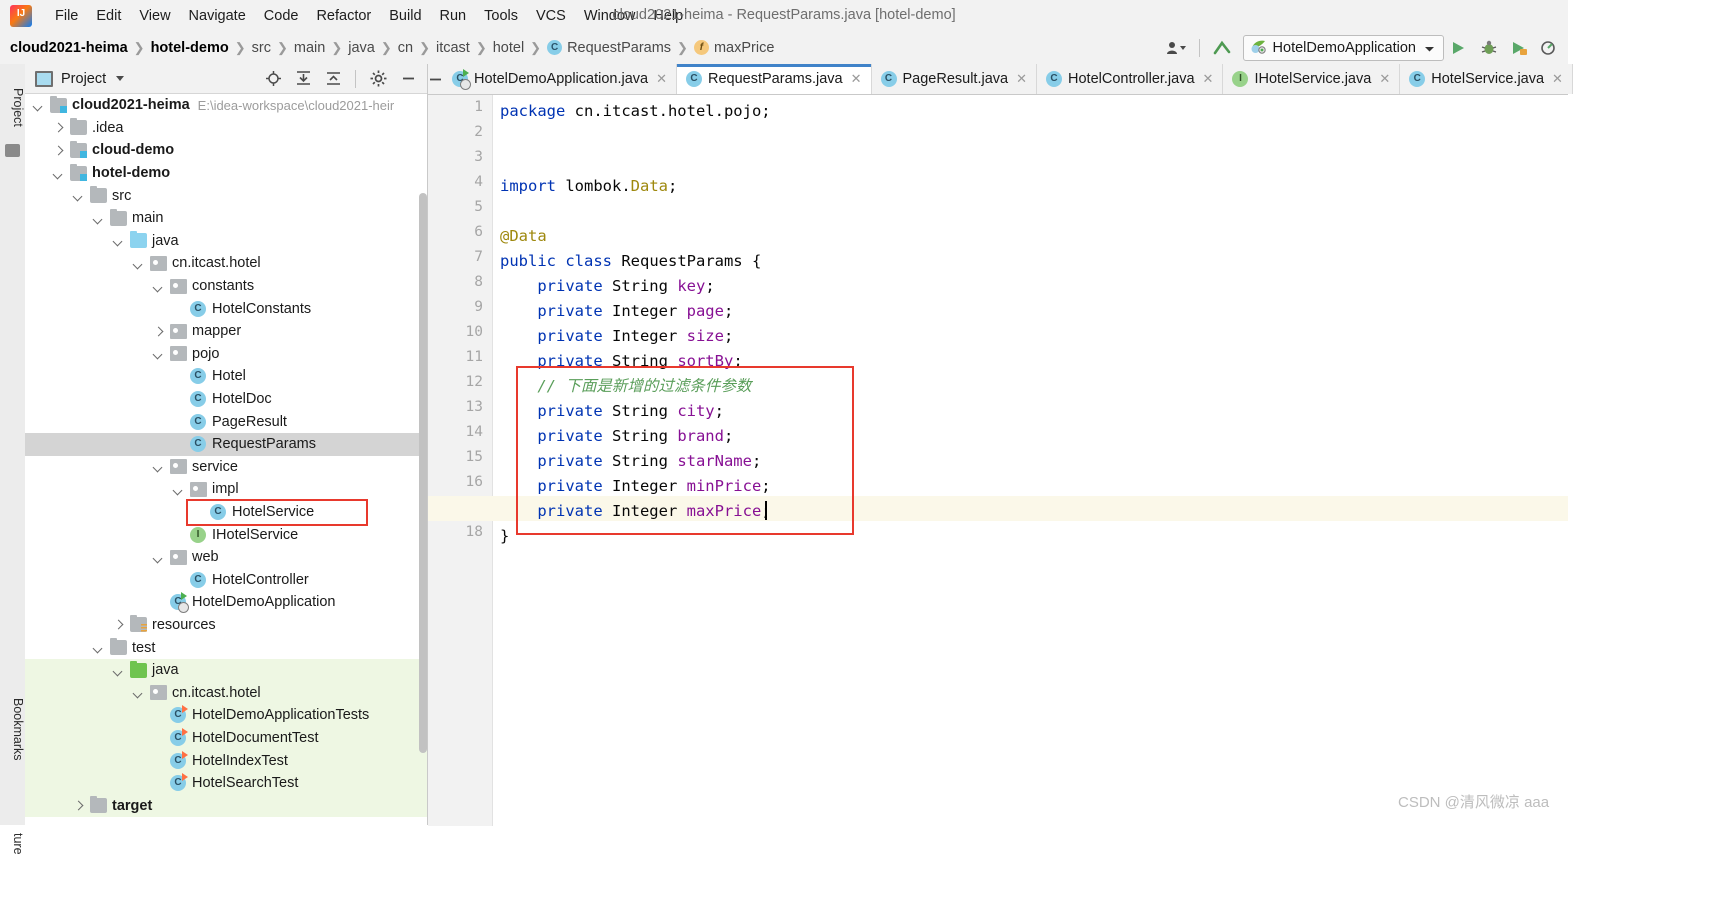 The height and width of the screenshot is (900, 1724). Describe the element at coordinates (226, 195) in the screenshot. I see `tree-row-src: src` at that location.